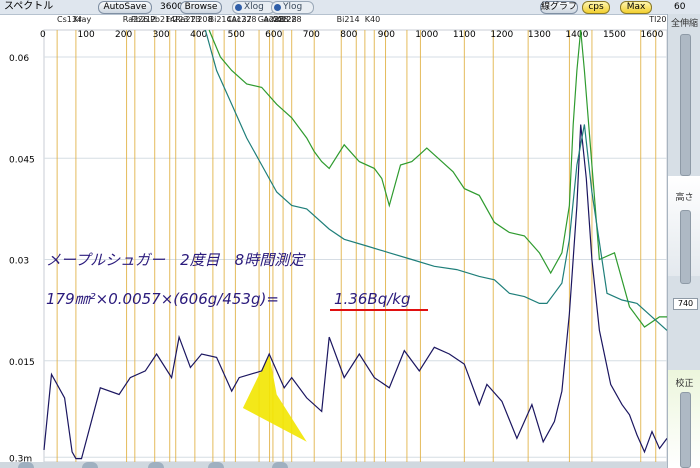 The height and width of the screenshot is (468, 700). Describe the element at coordinates (680, 7) in the screenshot. I see `max-value: 60` at that location.